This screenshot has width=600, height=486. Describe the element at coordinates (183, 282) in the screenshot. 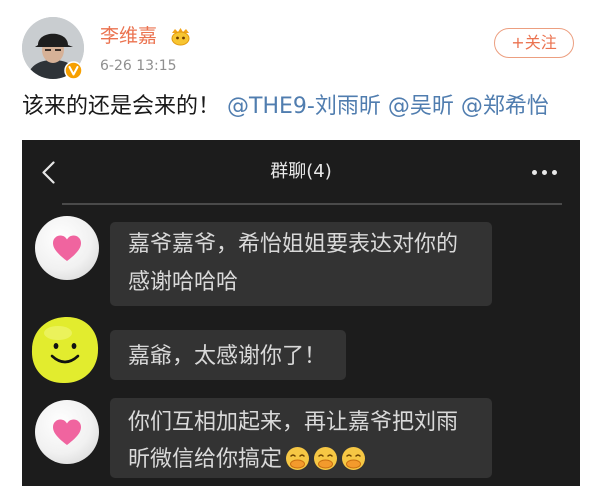

I see `message-line: 感谢哈哈哈` at that location.